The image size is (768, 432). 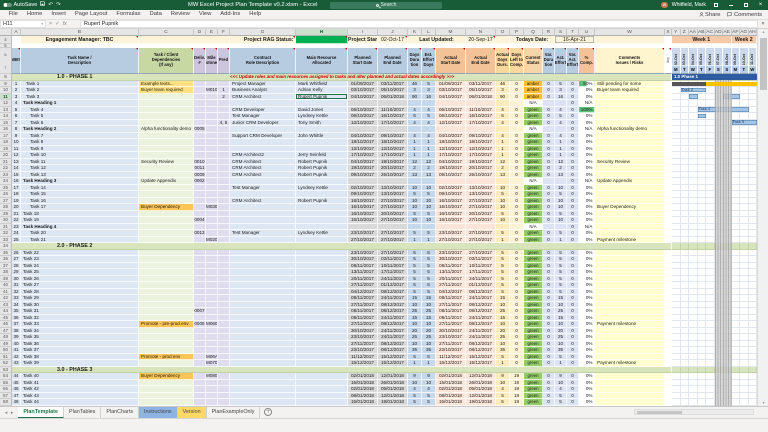 What do you see at coordinates (166, 32) in the screenshot?
I see `column-header-C: C` at bounding box center [166, 32].